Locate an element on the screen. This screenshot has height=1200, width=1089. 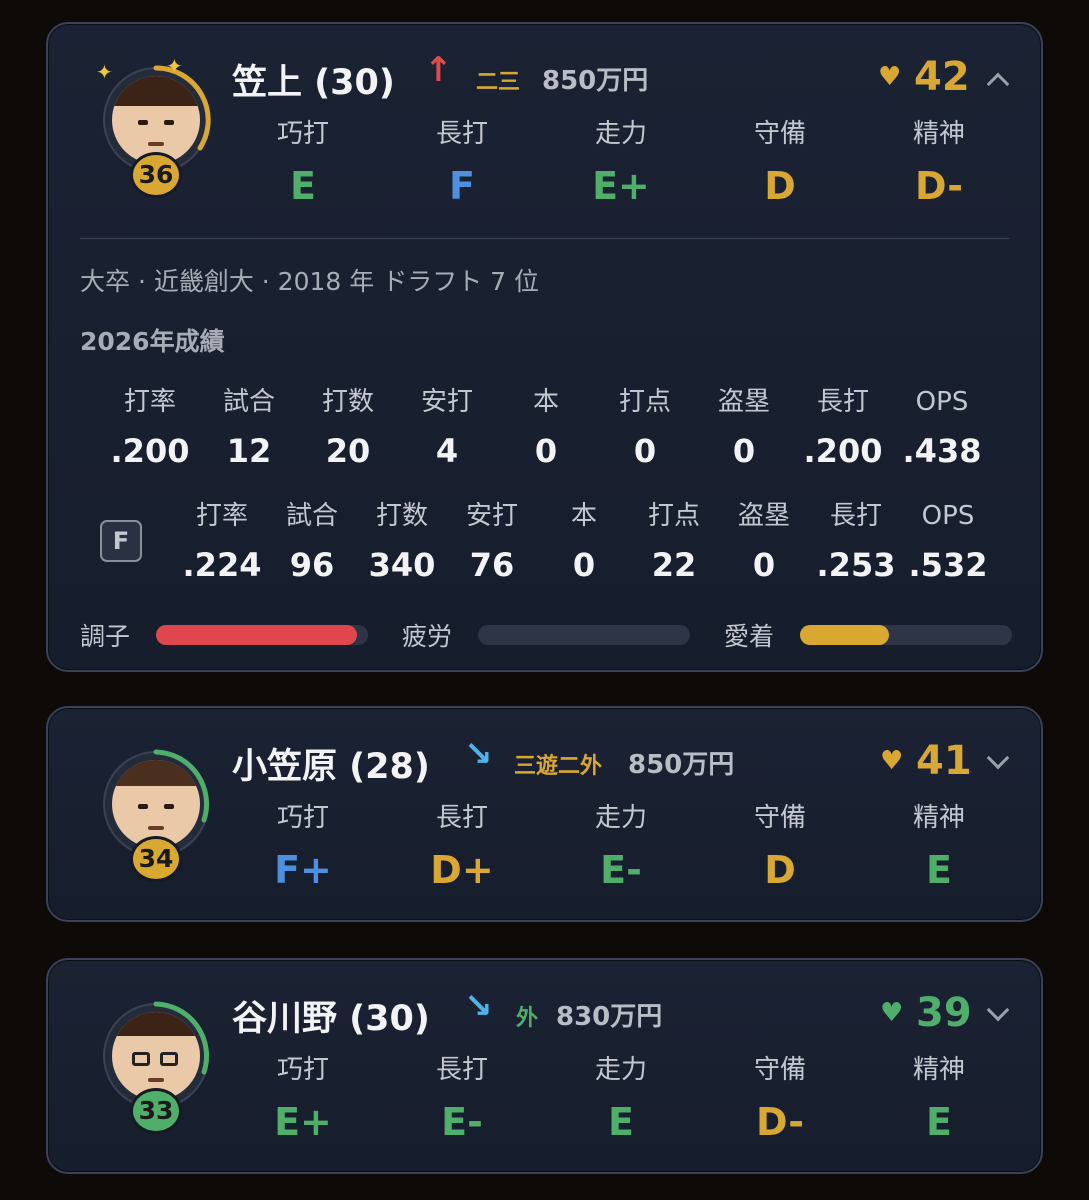
player-name: 小笠原 (28) is located at coordinates (331, 767).